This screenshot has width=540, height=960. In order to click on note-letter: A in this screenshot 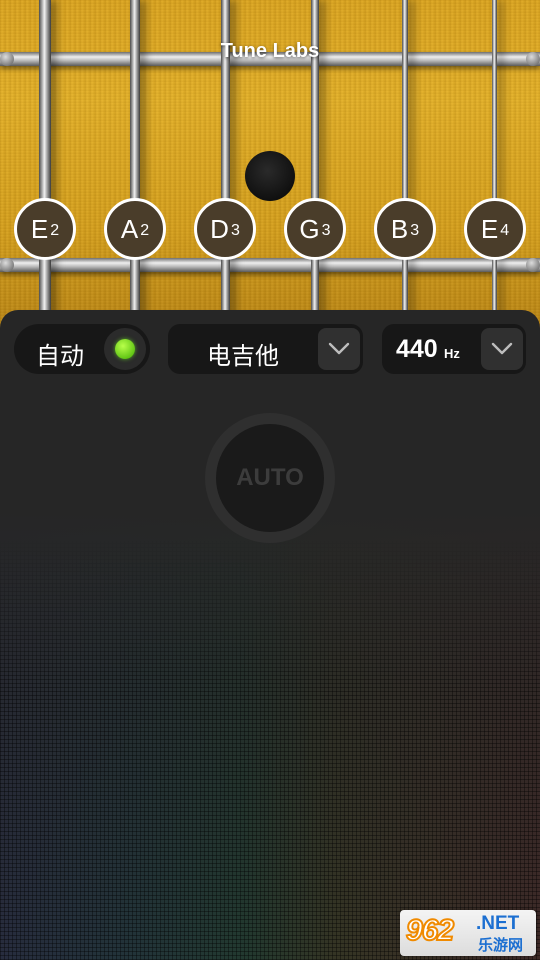, I will do `click(129, 228)`.